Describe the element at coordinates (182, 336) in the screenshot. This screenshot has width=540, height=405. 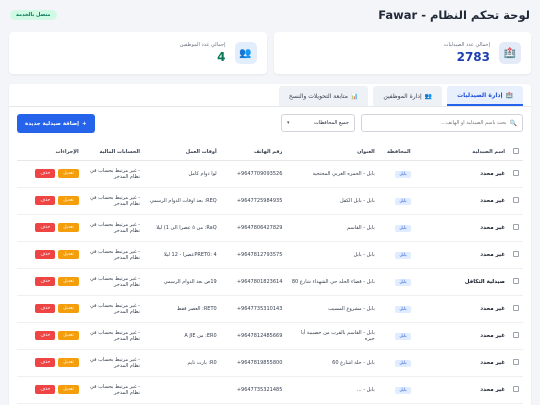
I see `hours-cell: ER0: من A JIE` at that location.